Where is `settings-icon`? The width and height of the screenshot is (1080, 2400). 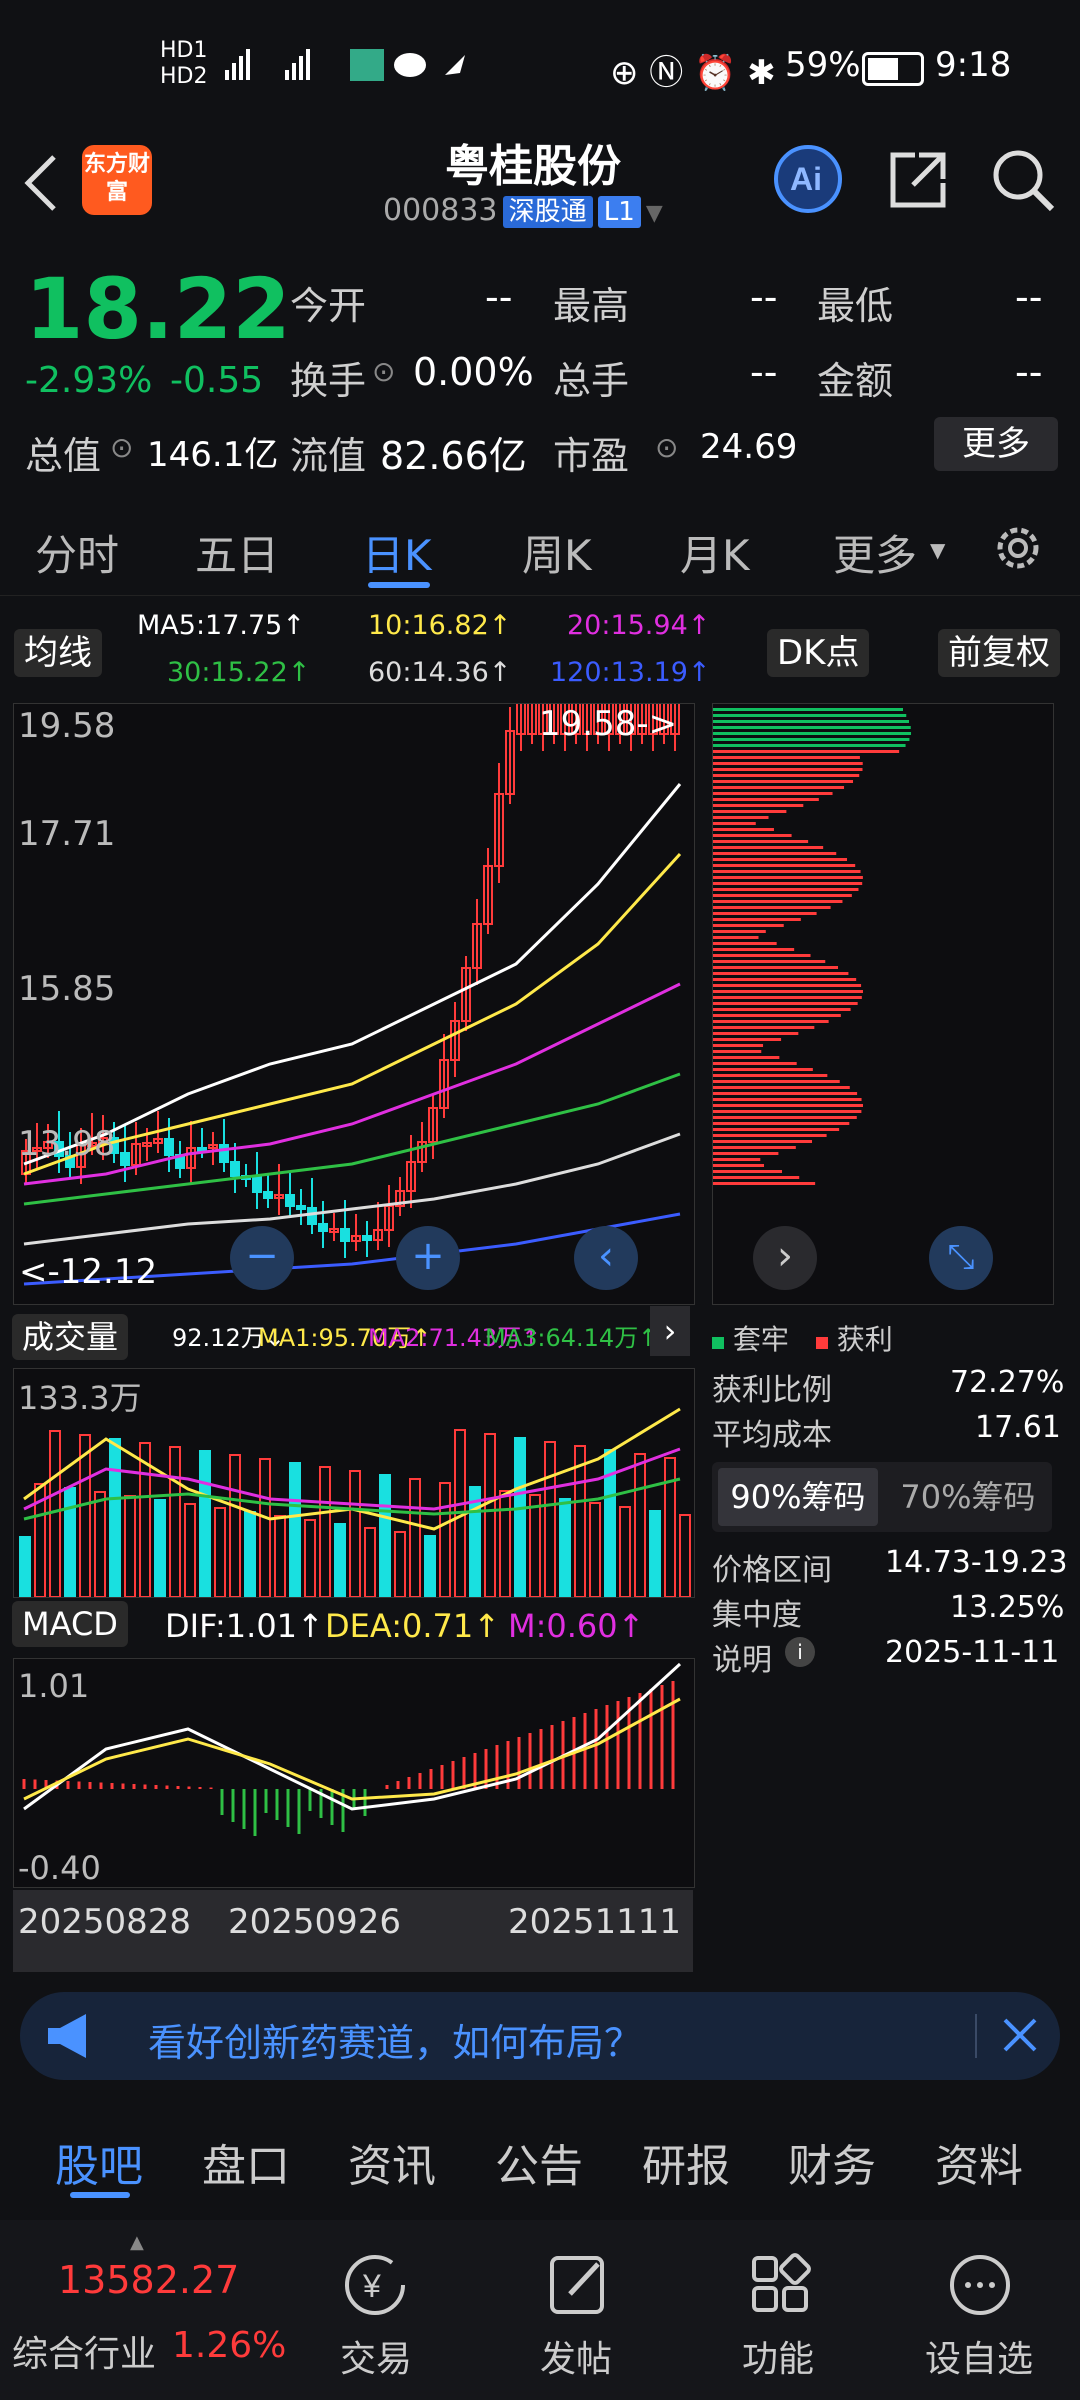 settings-icon is located at coordinates (1018, 548).